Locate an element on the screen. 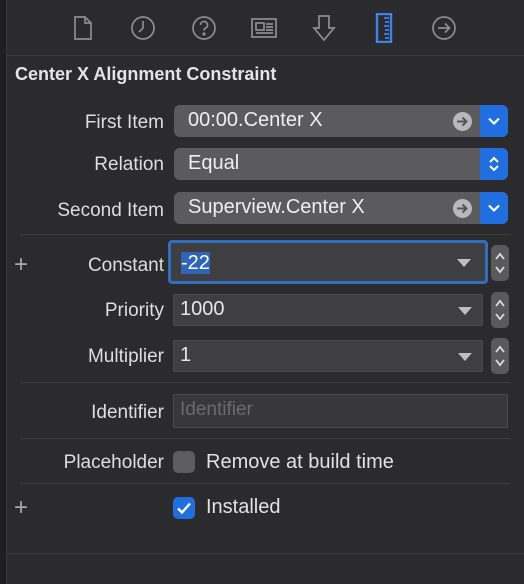  history-icon is located at coordinates (143, 28).